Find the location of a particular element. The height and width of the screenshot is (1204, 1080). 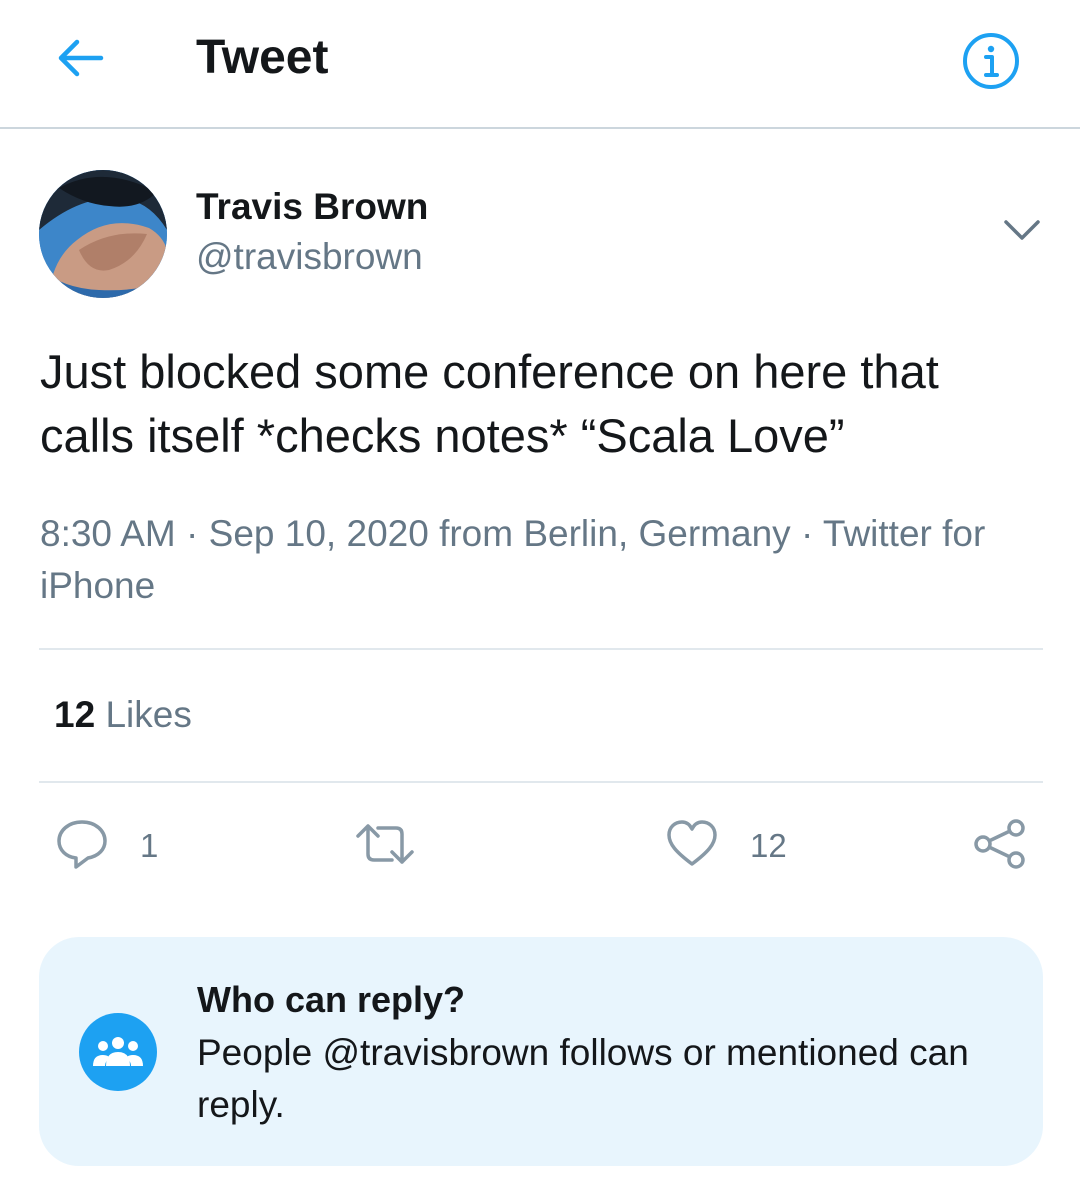

likes-label: Likes is located at coordinates (148, 714).